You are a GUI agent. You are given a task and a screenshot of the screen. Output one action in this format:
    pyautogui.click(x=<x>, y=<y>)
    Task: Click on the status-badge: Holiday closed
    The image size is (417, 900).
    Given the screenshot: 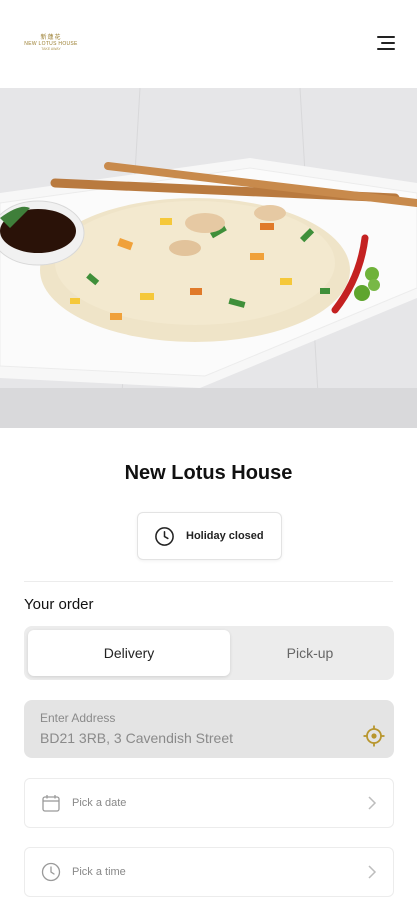 What is the action you would take?
    pyautogui.click(x=209, y=536)
    